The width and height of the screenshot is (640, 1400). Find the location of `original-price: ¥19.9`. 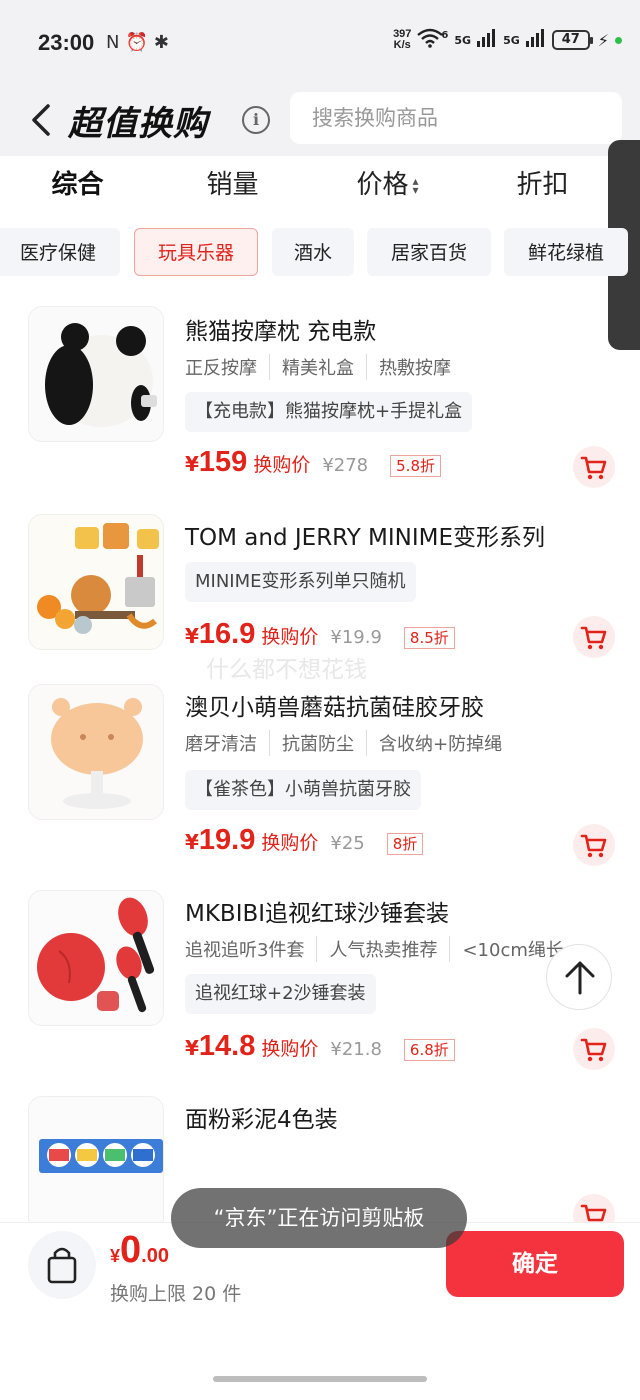

original-price: ¥19.9 is located at coordinates (356, 637).